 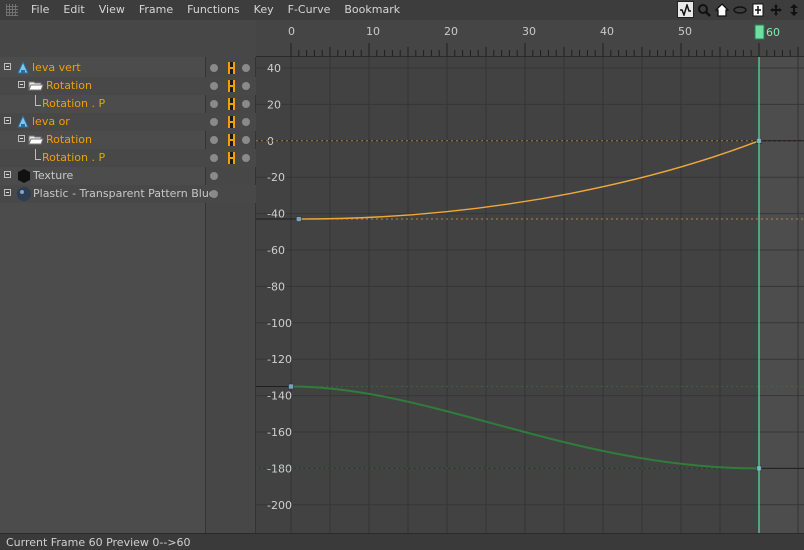 I want to click on ruler-tick-label: 50, so click(x=685, y=31).